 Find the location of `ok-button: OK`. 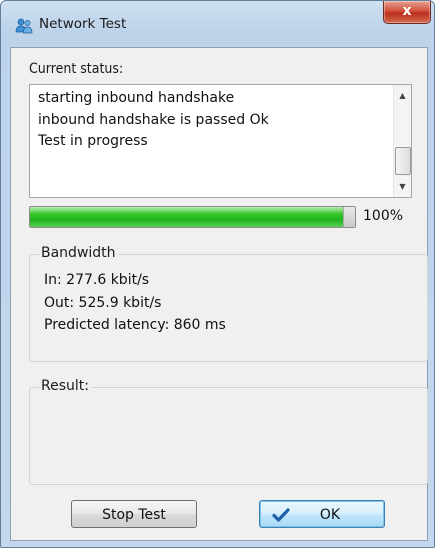

ok-button: OK is located at coordinates (322, 514).